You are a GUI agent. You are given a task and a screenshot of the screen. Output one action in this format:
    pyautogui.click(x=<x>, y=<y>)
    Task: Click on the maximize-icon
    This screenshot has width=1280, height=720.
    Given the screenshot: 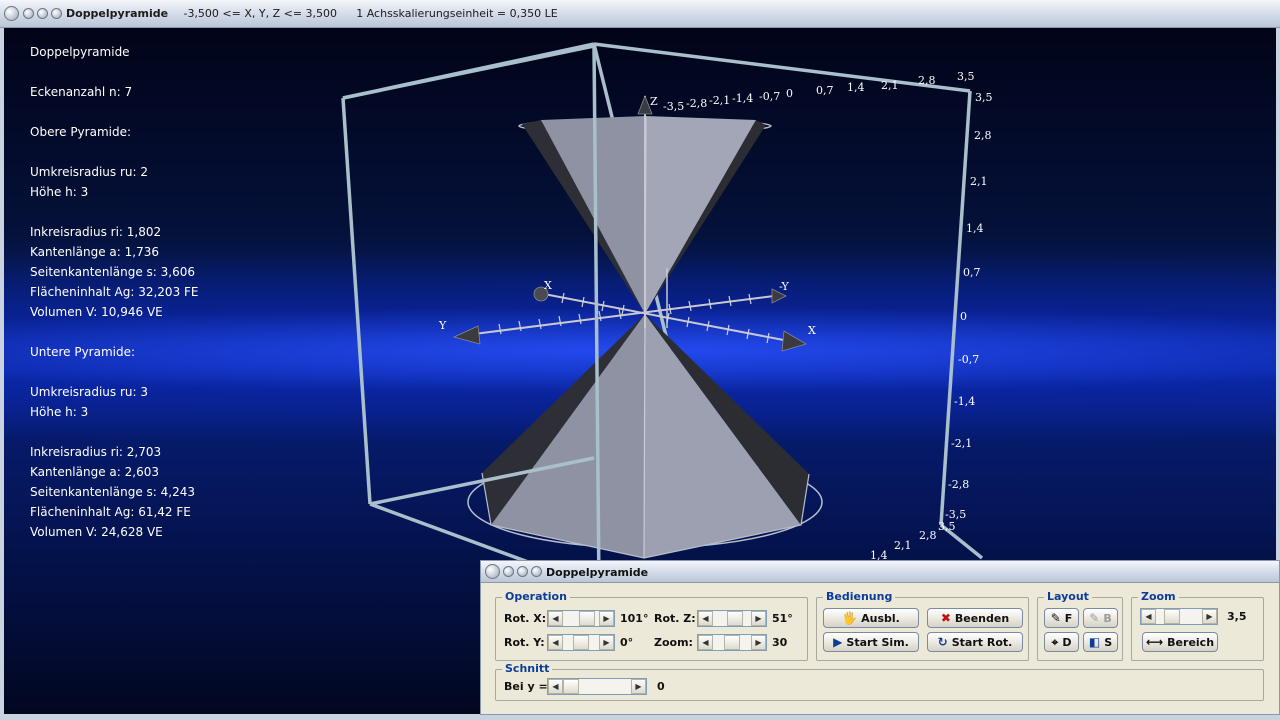 What is the action you would take?
    pyautogui.click(x=42, y=13)
    